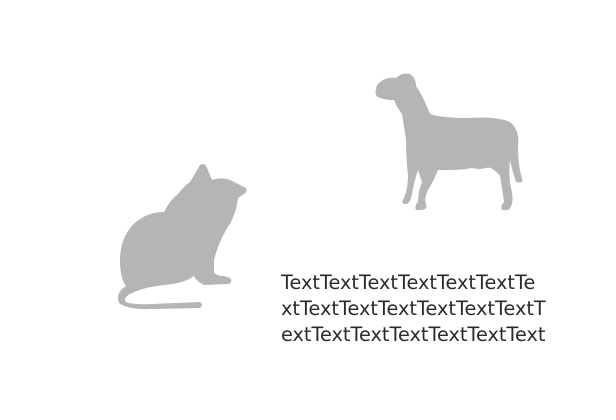  I want to click on text-line: TextTextTextTextTextTextTe, so click(408, 282).